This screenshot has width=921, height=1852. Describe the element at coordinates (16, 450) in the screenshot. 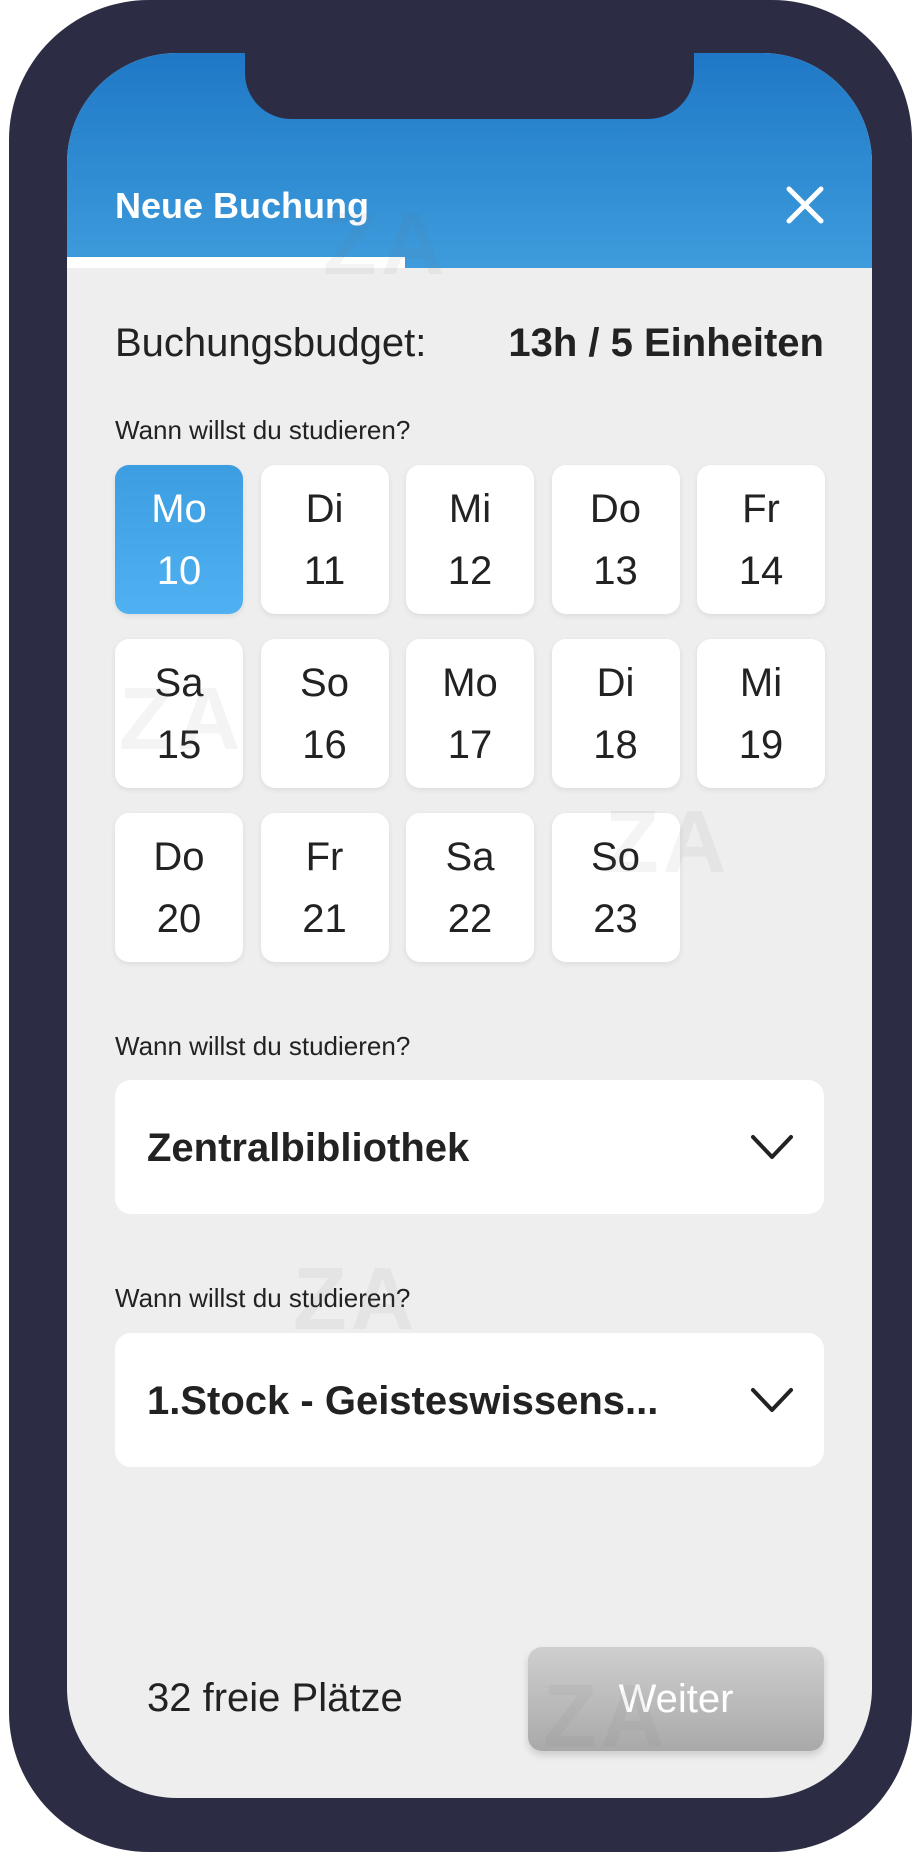

I see `volume-up-button` at that location.